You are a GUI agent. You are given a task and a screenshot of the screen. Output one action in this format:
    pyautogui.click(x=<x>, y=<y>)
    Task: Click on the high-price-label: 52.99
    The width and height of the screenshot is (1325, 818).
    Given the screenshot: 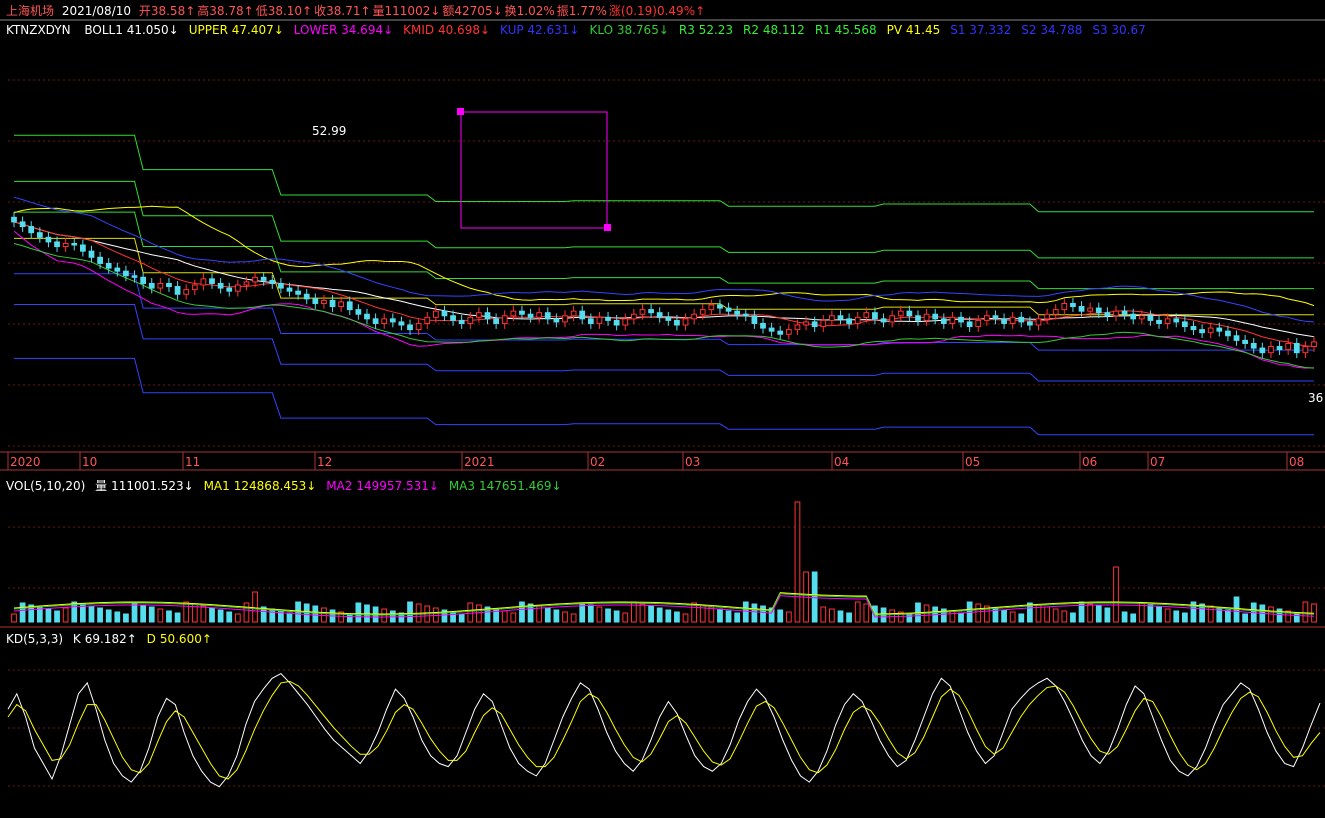 What is the action you would take?
    pyautogui.click(x=329, y=131)
    